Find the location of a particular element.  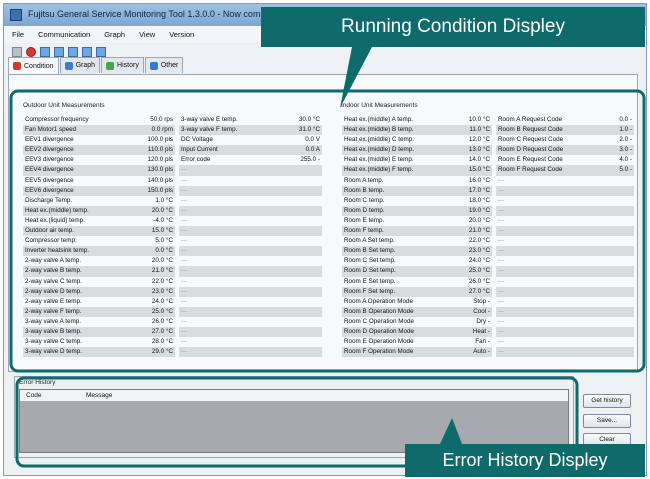

measurement-value: 2.0 - is located at coordinates (625, 140).